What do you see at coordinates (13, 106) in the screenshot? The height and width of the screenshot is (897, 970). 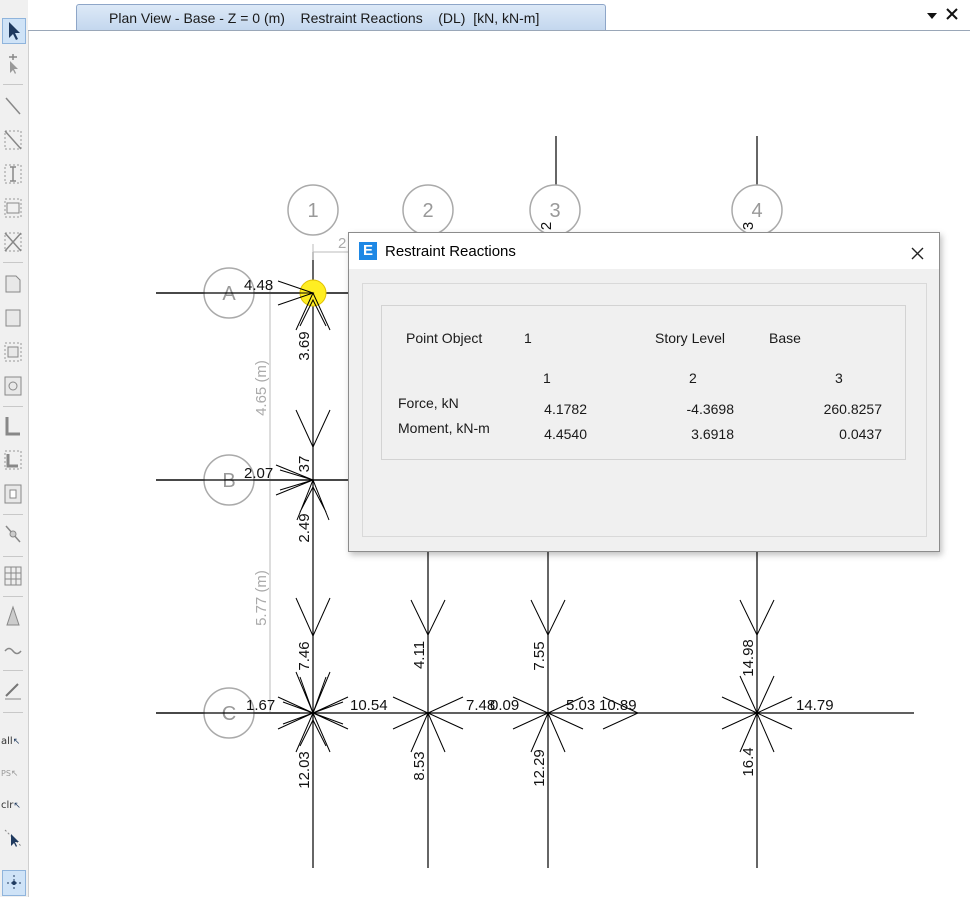 I see `draw-line-icon` at bounding box center [13, 106].